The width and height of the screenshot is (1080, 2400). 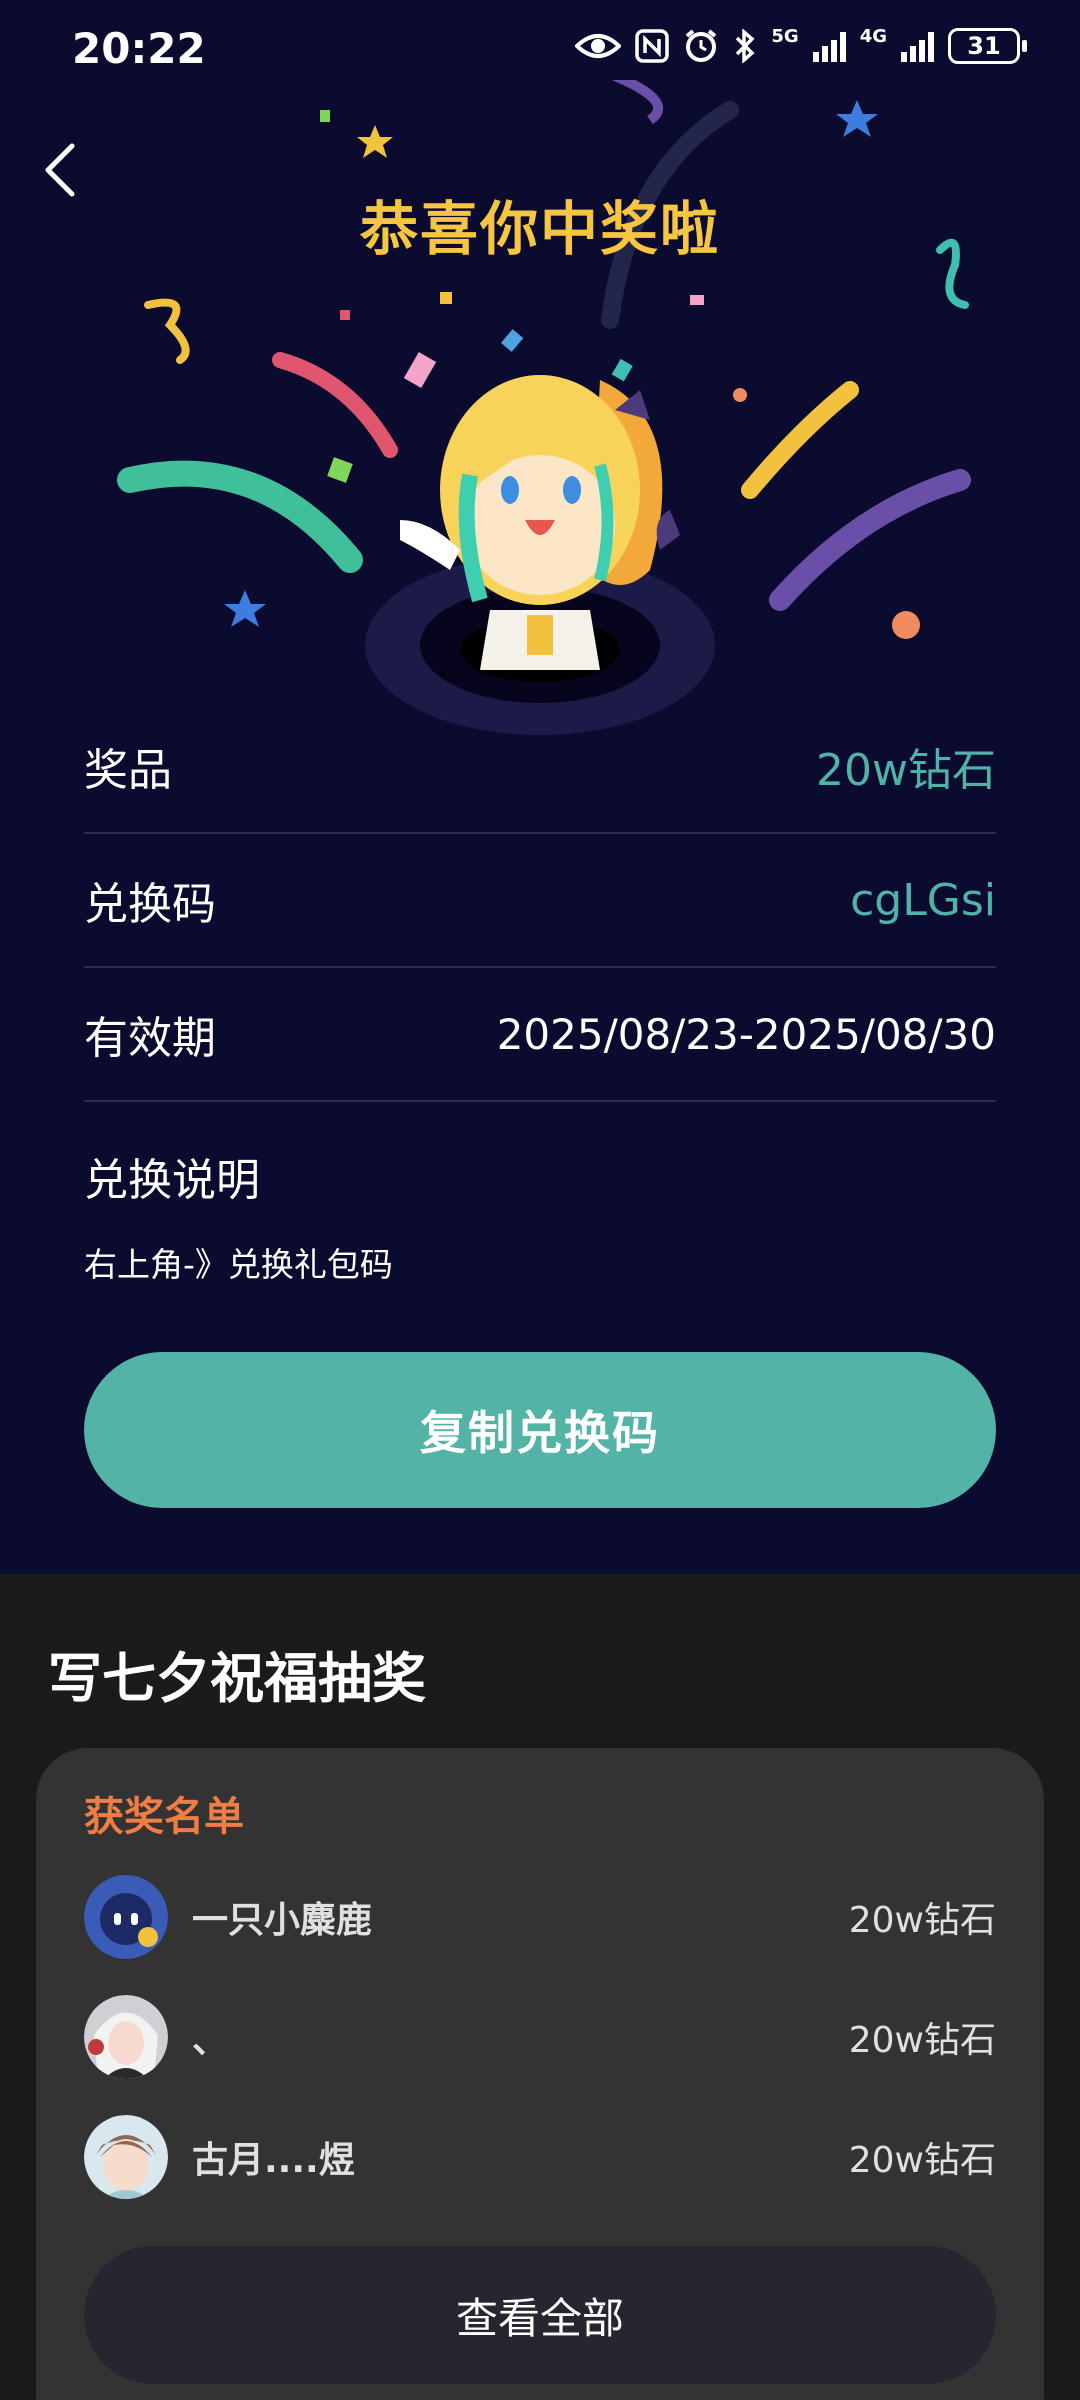 What do you see at coordinates (238, 1264) in the screenshot?
I see `explain-text: 右上角-》兑换礼包码` at bounding box center [238, 1264].